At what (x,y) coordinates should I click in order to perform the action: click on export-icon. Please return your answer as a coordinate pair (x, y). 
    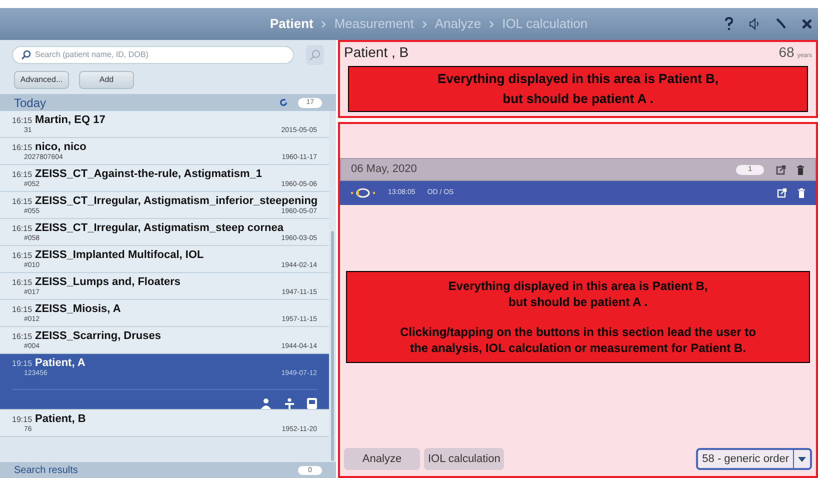
    Looking at the image, I should click on (781, 169).